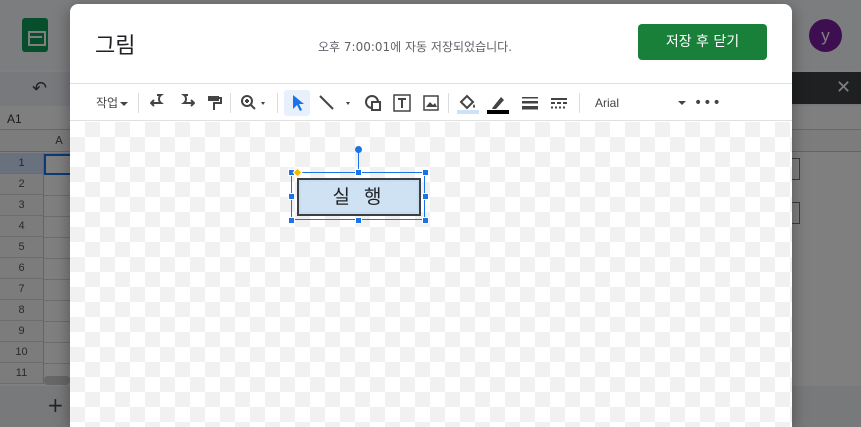 Image resolution: width=861 pixels, height=427 pixels. I want to click on rotate-handle, so click(358, 149).